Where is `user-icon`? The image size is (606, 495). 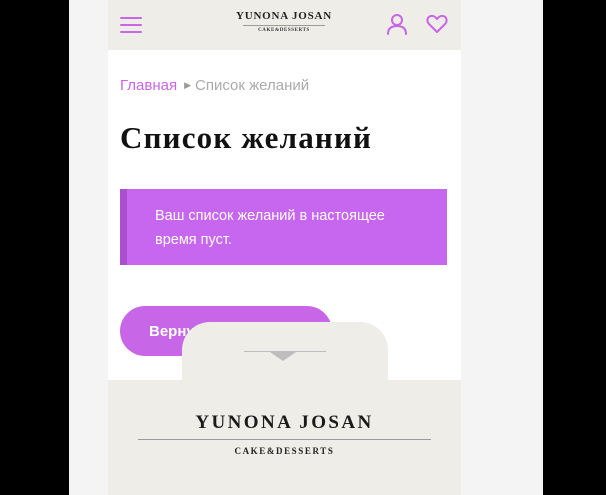 user-icon is located at coordinates (397, 24).